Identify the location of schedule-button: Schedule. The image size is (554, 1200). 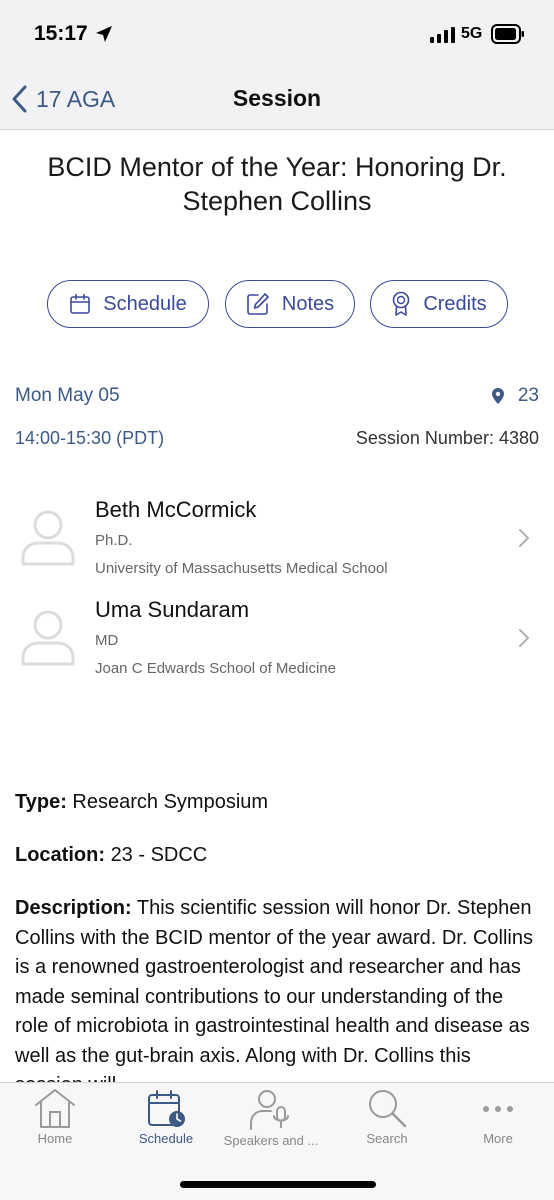
(128, 304).